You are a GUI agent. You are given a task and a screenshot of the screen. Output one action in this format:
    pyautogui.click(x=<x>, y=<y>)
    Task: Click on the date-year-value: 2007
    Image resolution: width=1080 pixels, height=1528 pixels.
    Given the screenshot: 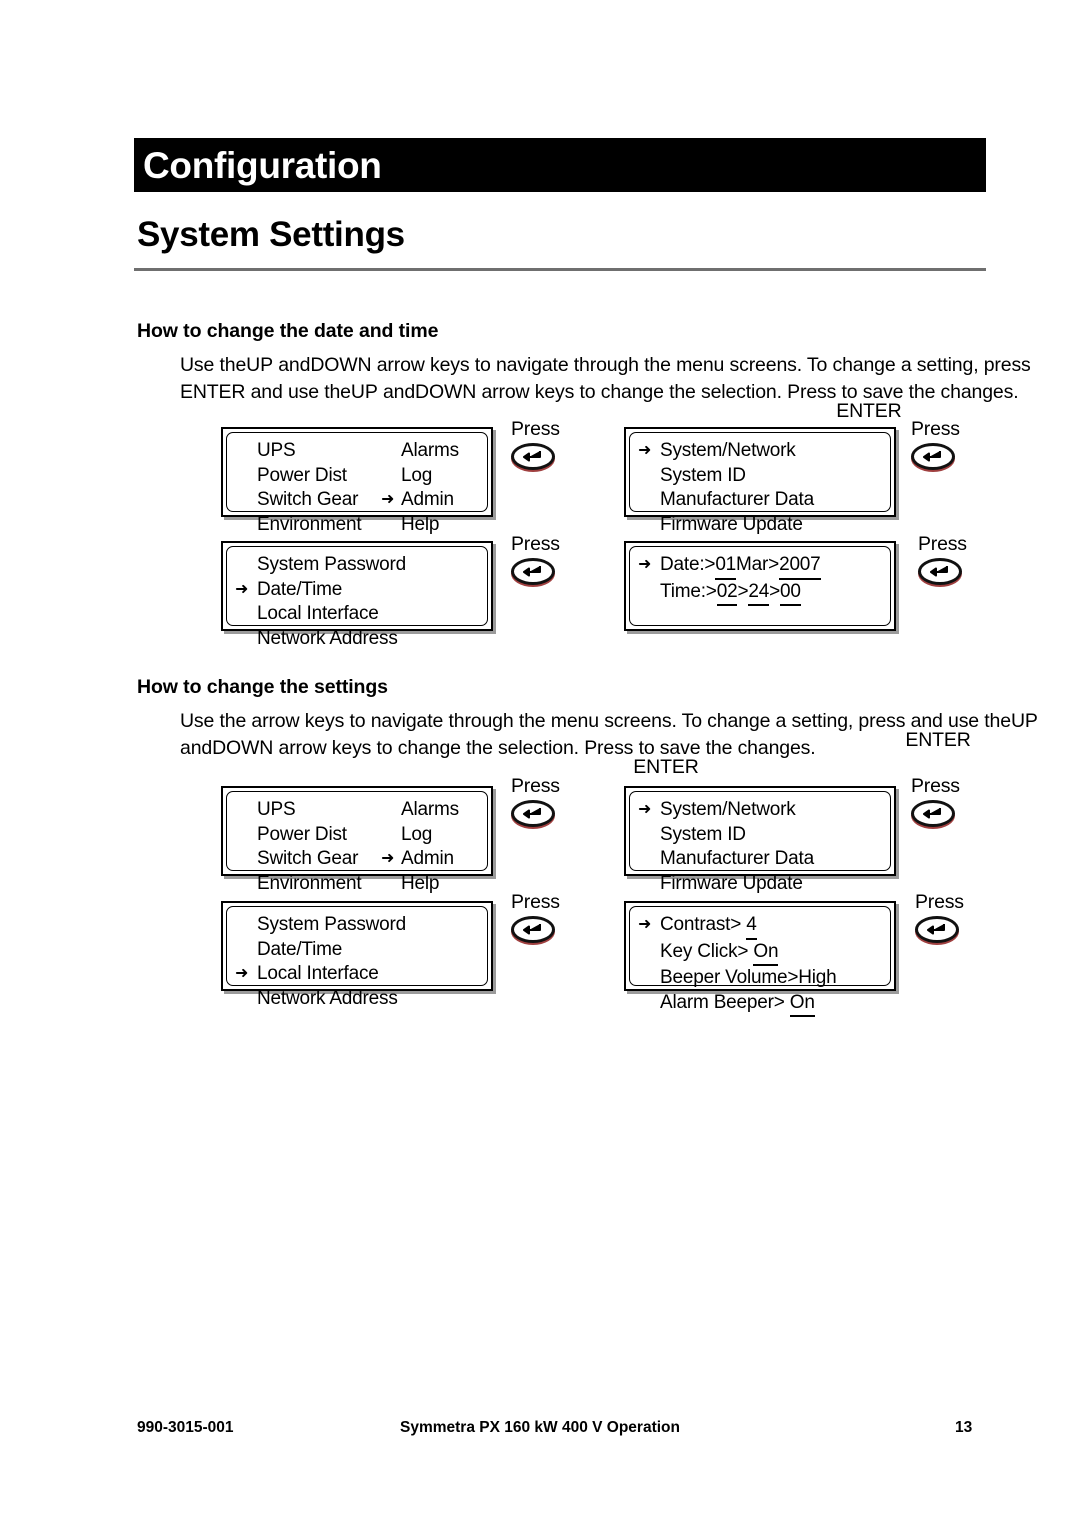 What is the action you would take?
    pyautogui.click(x=800, y=566)
    